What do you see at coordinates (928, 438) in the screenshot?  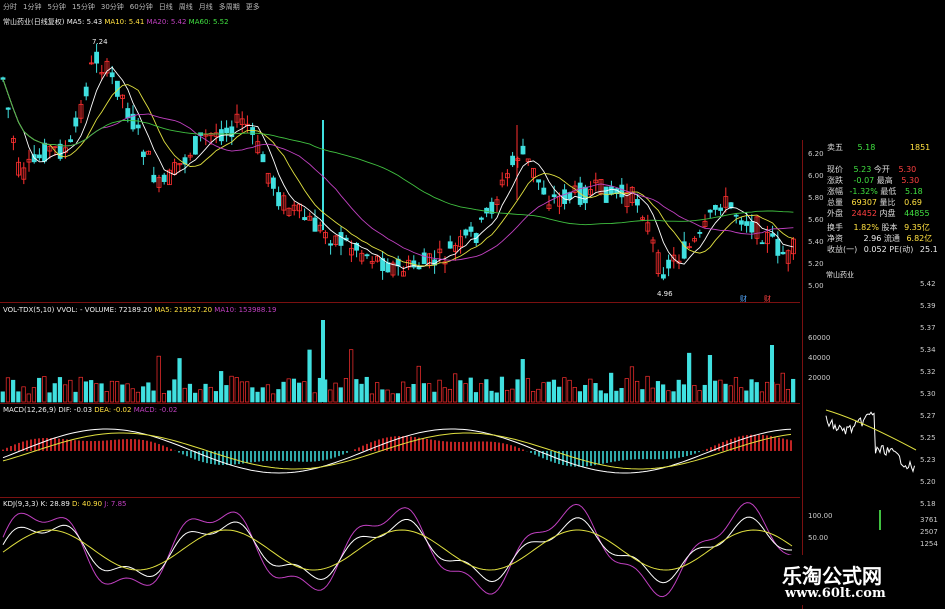 I see `mini-tick: 5.25` at bounding box center [928, 438].